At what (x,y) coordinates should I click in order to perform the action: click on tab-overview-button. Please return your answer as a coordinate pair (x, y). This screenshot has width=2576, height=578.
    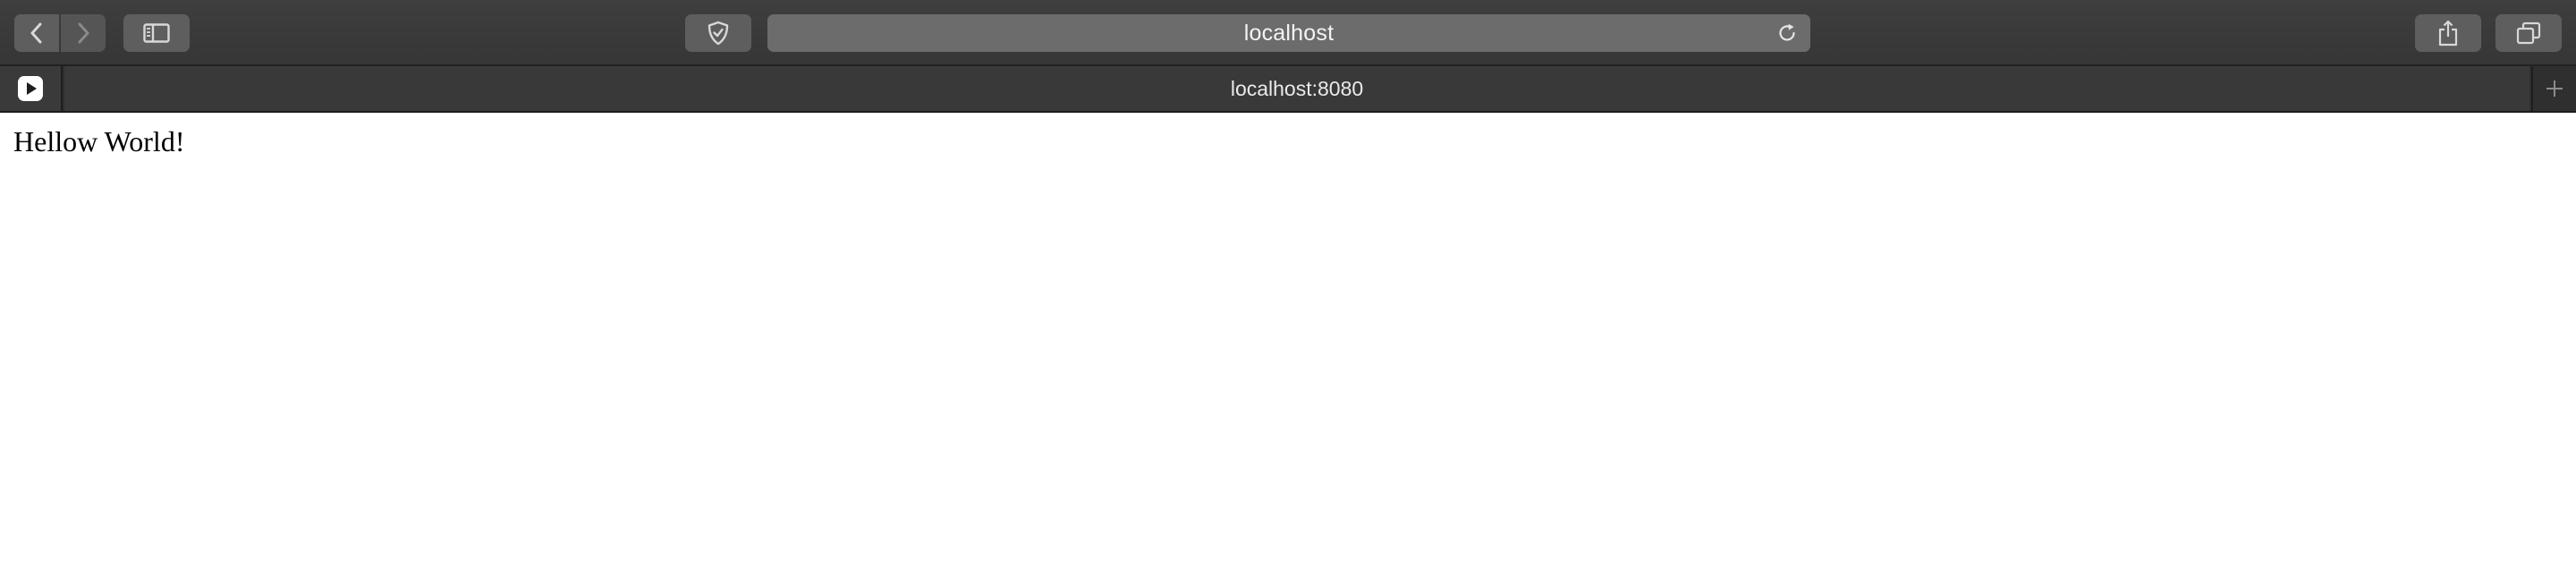
    Looking at the image, I should click on (2529, 33).